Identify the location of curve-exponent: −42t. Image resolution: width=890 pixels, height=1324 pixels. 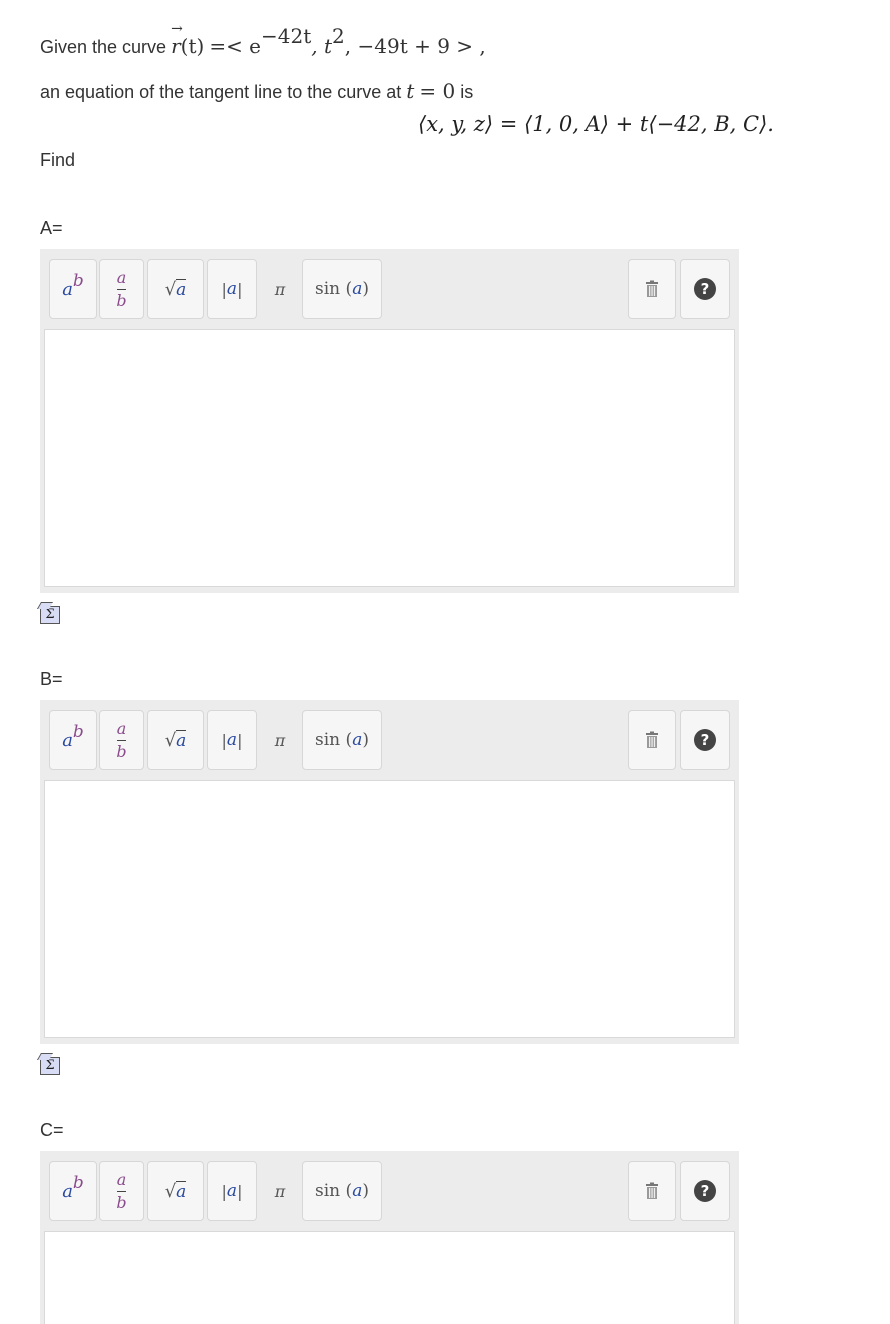
(286, 36).